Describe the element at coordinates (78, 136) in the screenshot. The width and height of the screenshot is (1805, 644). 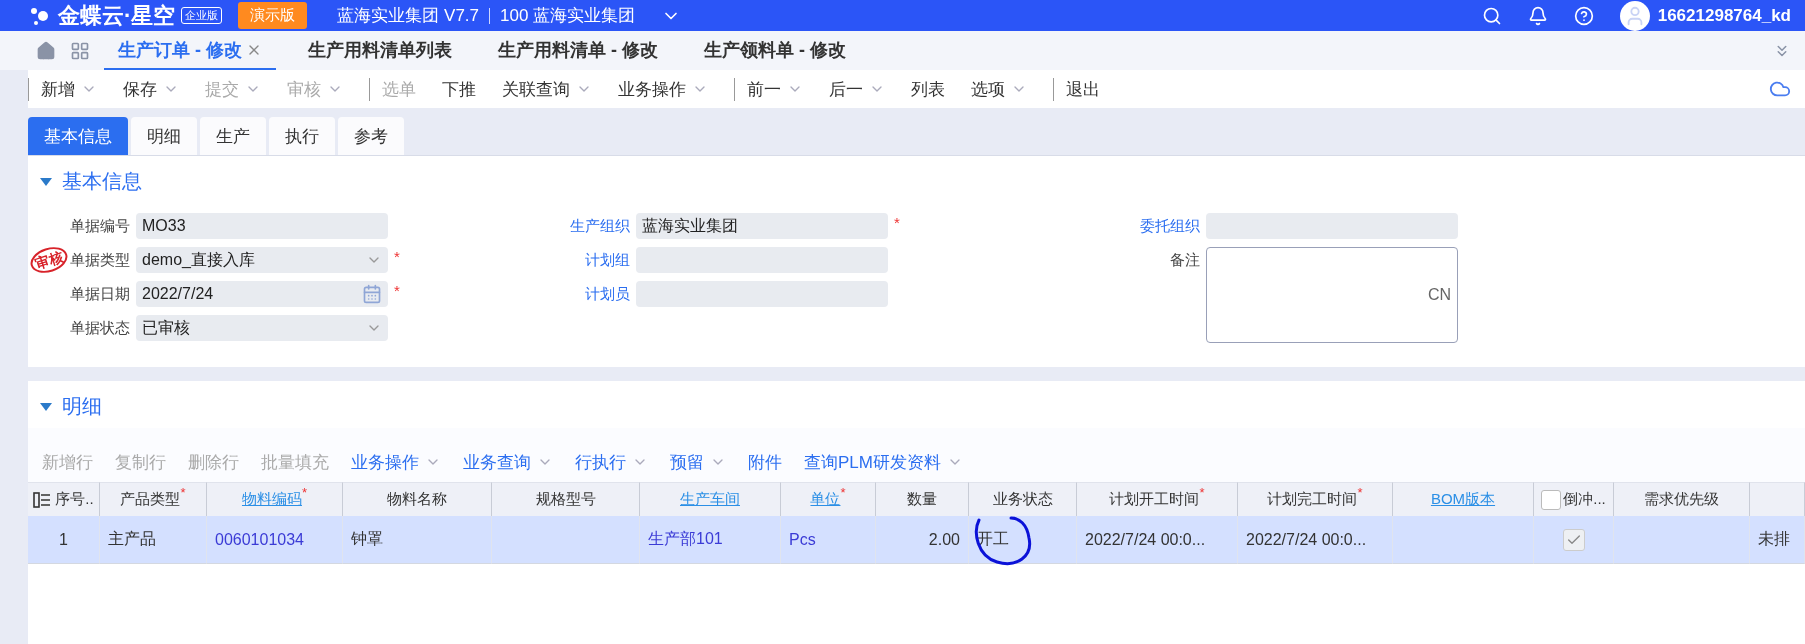
I see `form-tab: 基本信息` at that location.